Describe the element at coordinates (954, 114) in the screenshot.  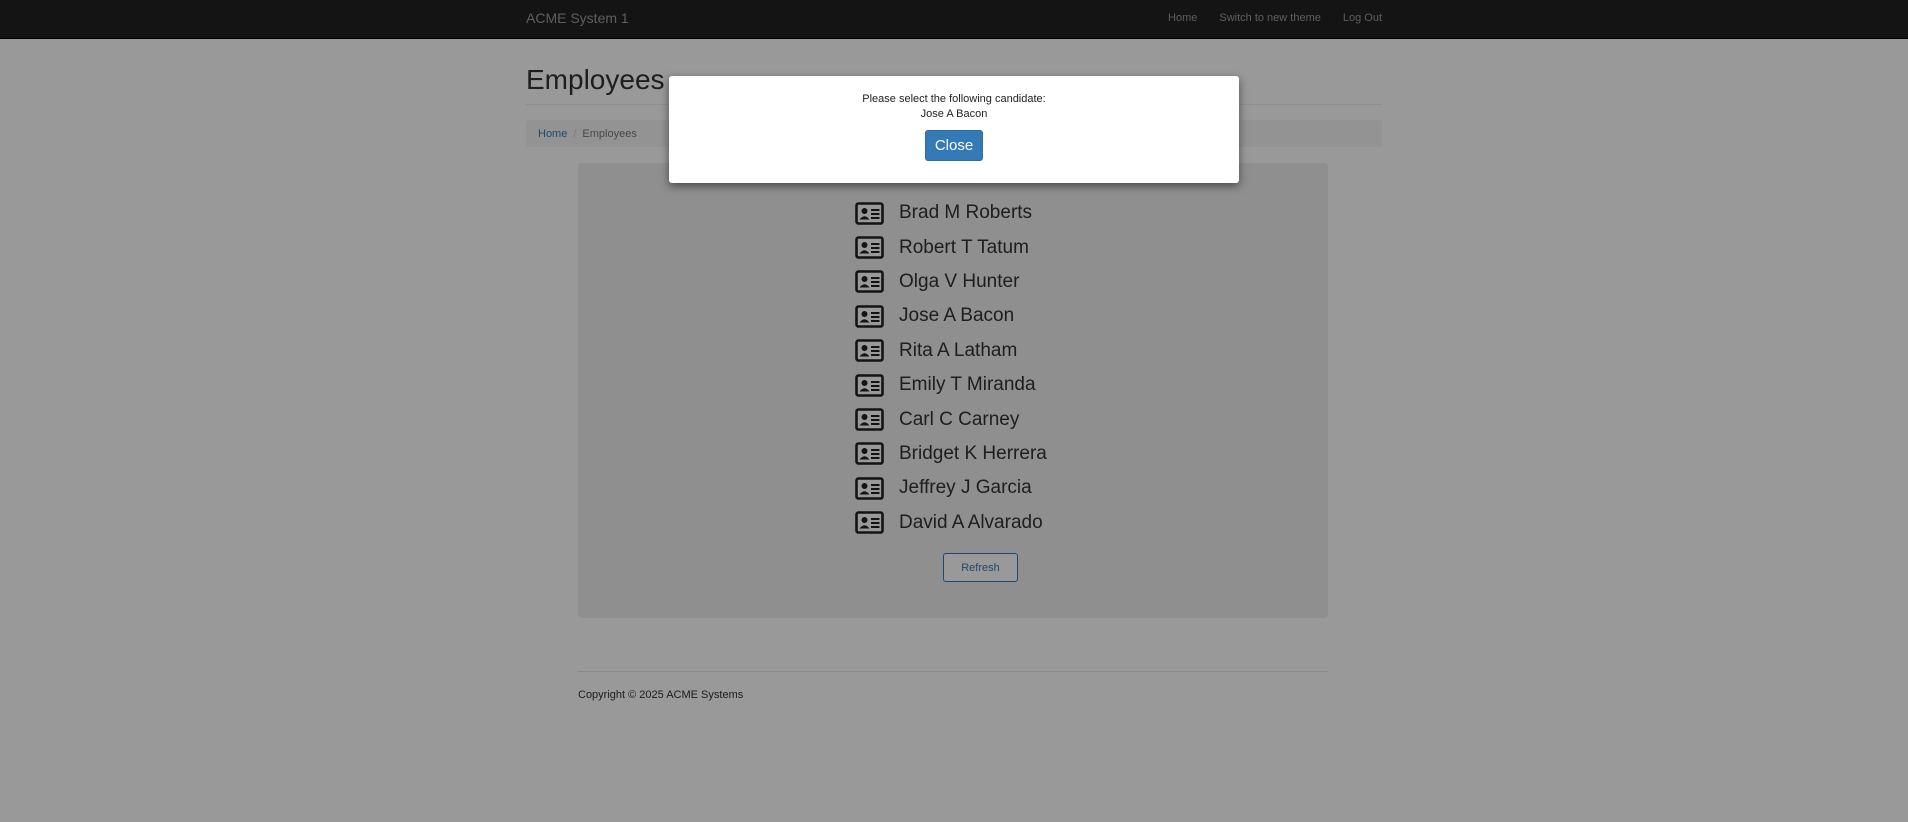
I see `modal-candidate-name: Jose A Bacon` at that location.